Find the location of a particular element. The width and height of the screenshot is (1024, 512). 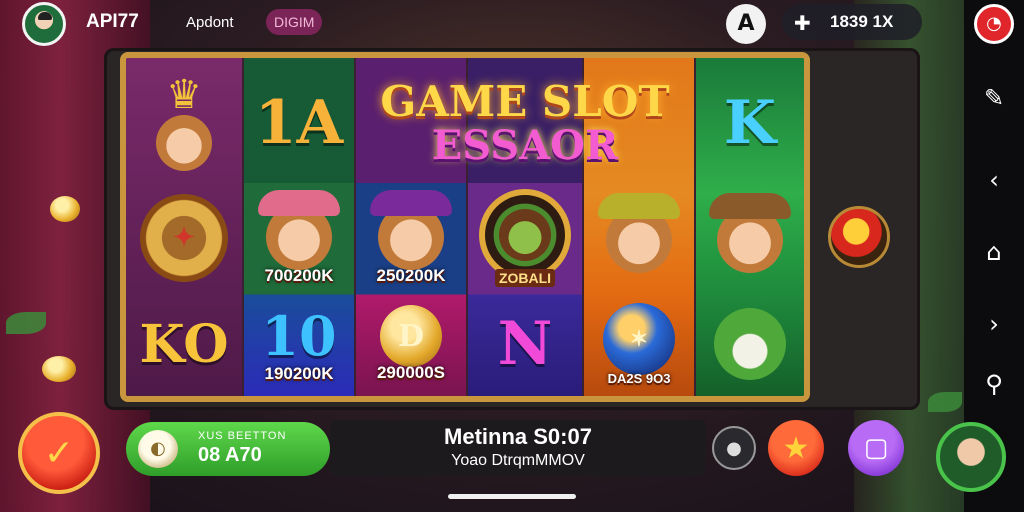

back-icon: ‹ is located at coordinates (994, 180).